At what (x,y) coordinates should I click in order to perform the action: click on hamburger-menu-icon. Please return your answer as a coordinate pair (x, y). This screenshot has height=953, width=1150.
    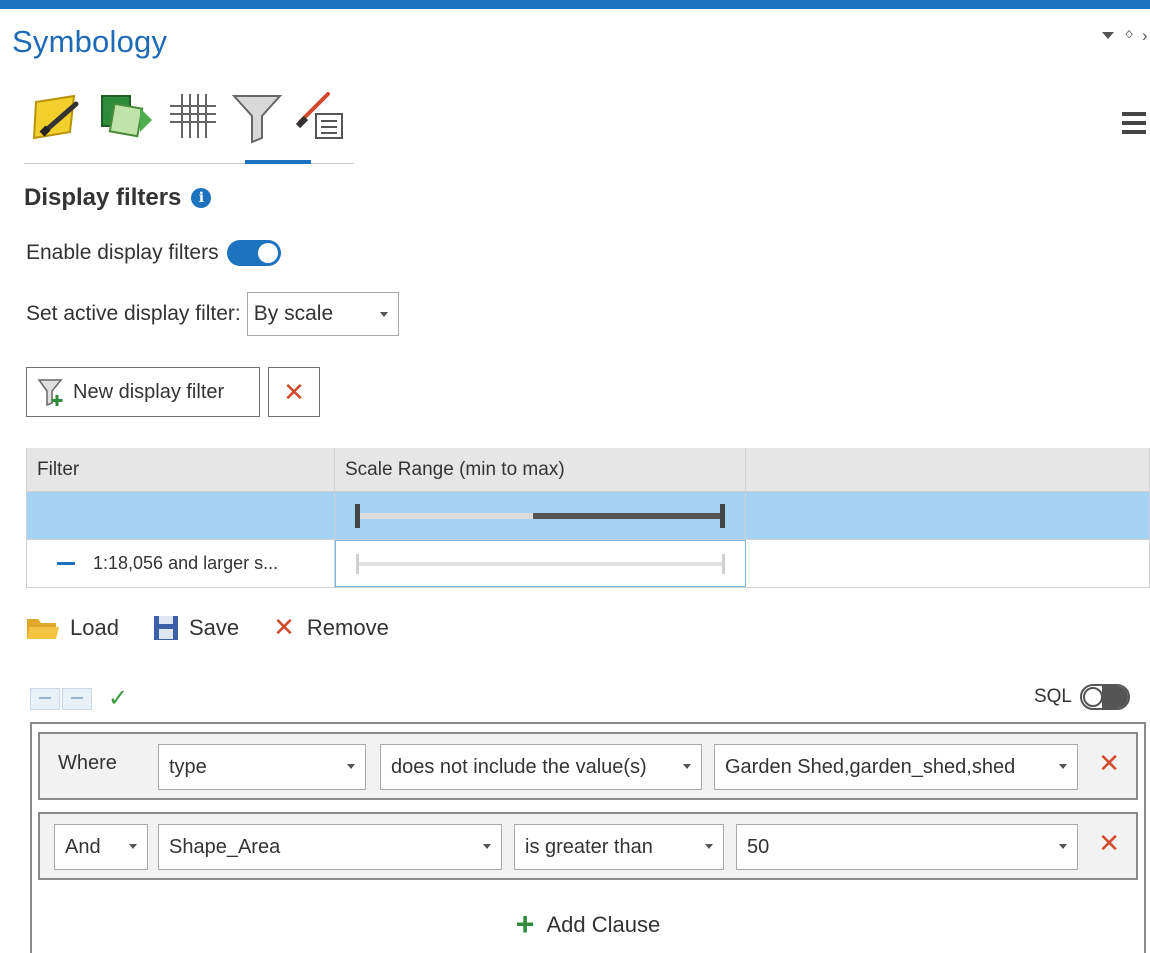
    Looking at the image, I should click on (1134, 124).